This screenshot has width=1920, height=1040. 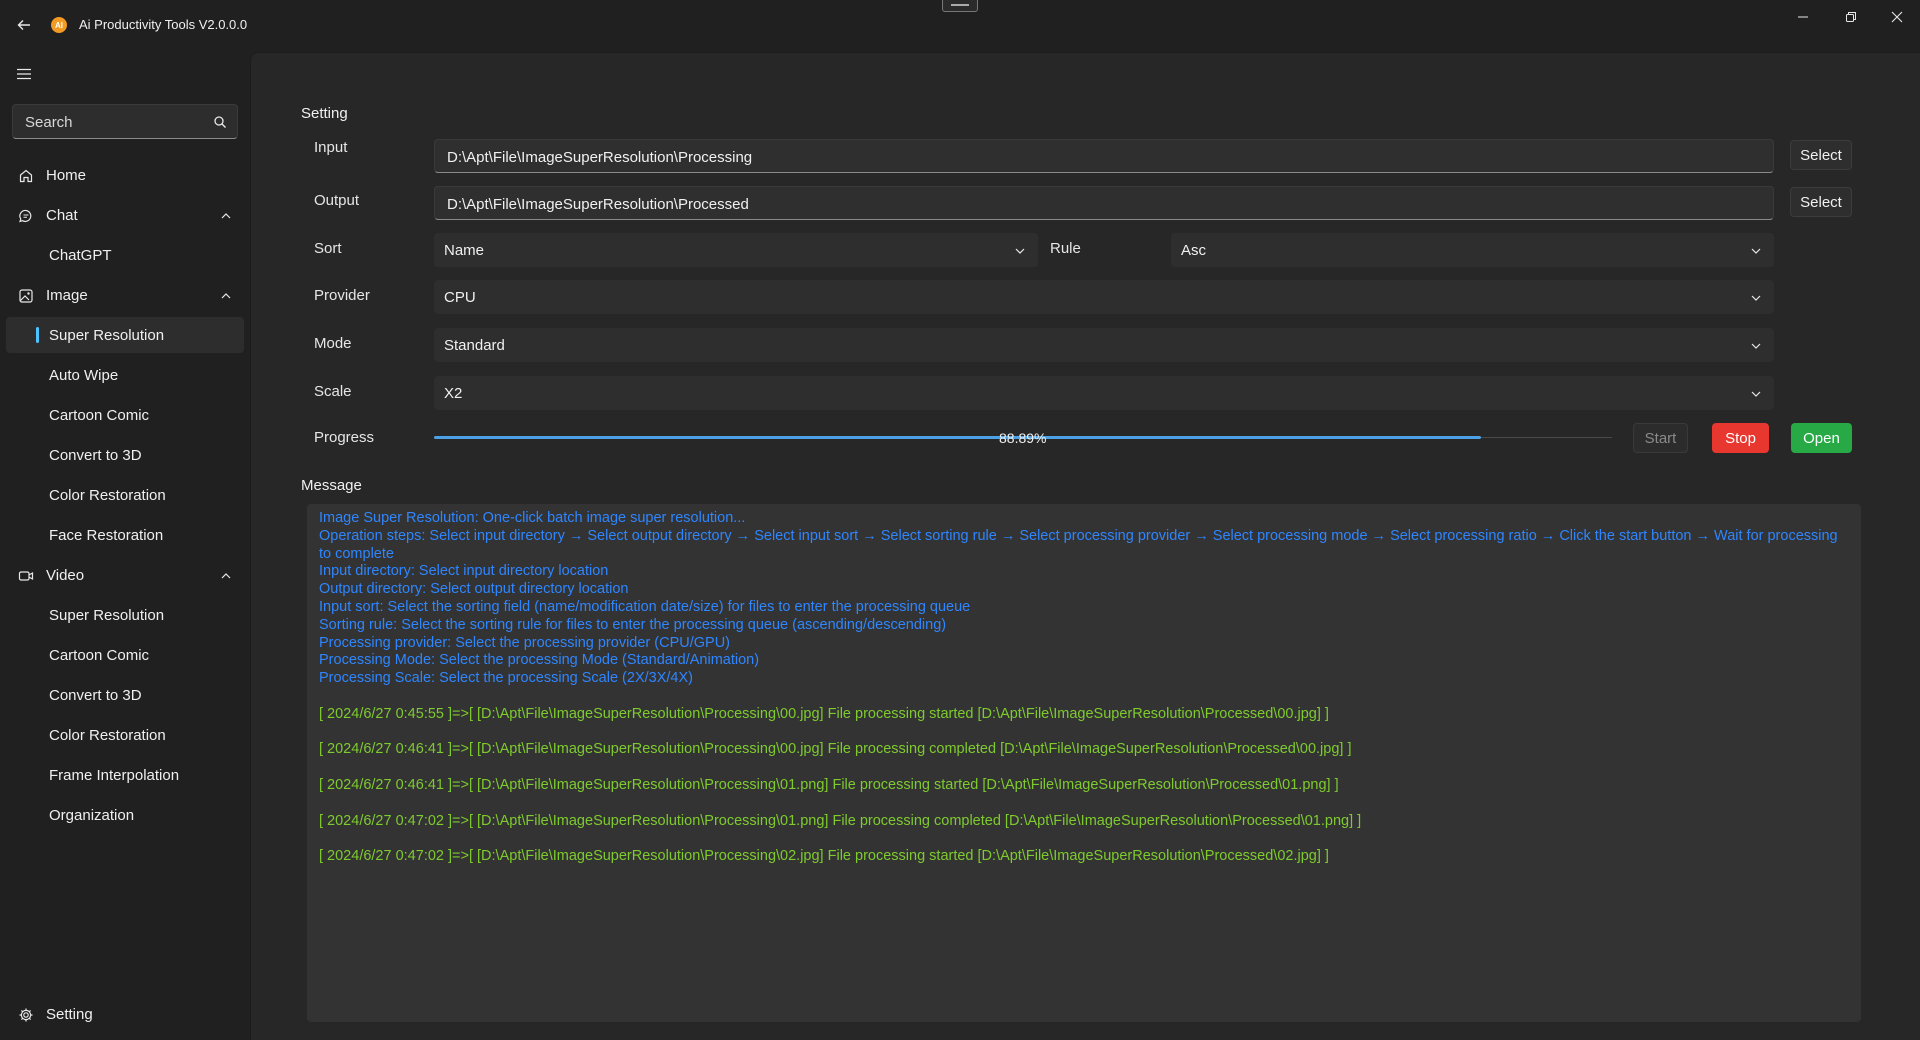 I want to click on minimize-button, so click(x=1803, y=17).